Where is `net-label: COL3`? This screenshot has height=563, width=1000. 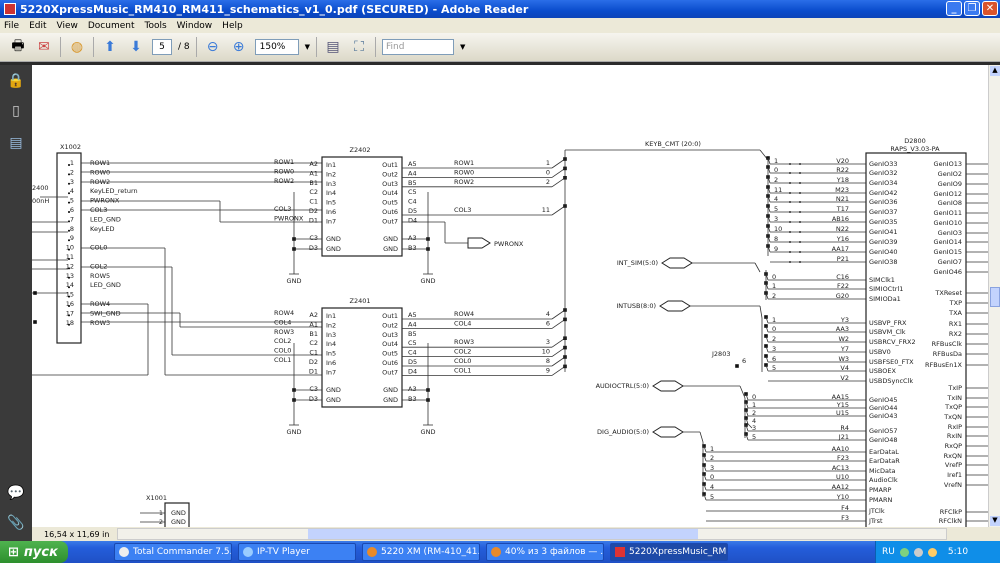 net-label: COL3 is located at coordinates (462, 210).